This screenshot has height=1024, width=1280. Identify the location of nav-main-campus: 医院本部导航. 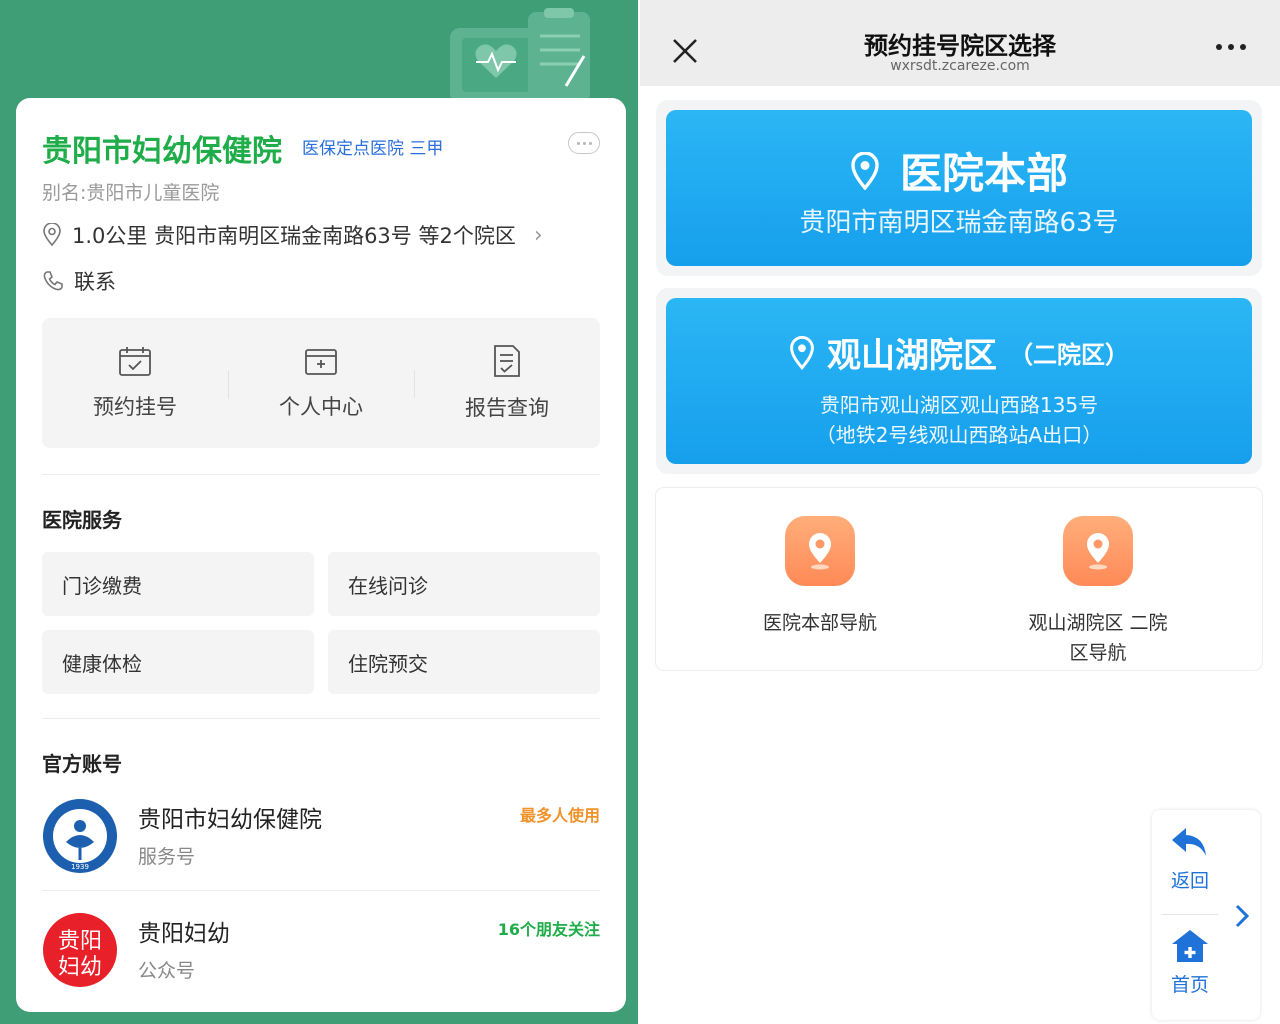
(820, 577).